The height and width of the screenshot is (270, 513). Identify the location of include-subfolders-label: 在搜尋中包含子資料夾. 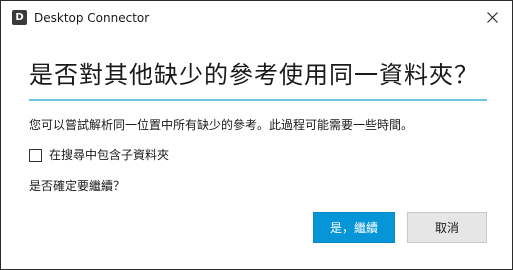
(109, 155).